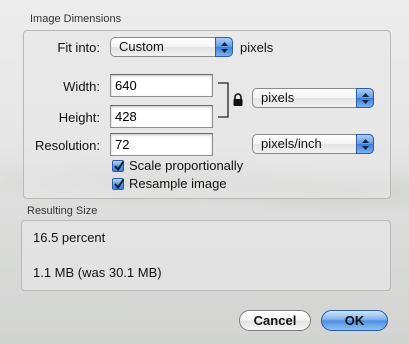 The image size is (409, 344). Describe the element at coordinates (67, 145) in the screenshot. I see `resolution-label: Resolution:` at that location.